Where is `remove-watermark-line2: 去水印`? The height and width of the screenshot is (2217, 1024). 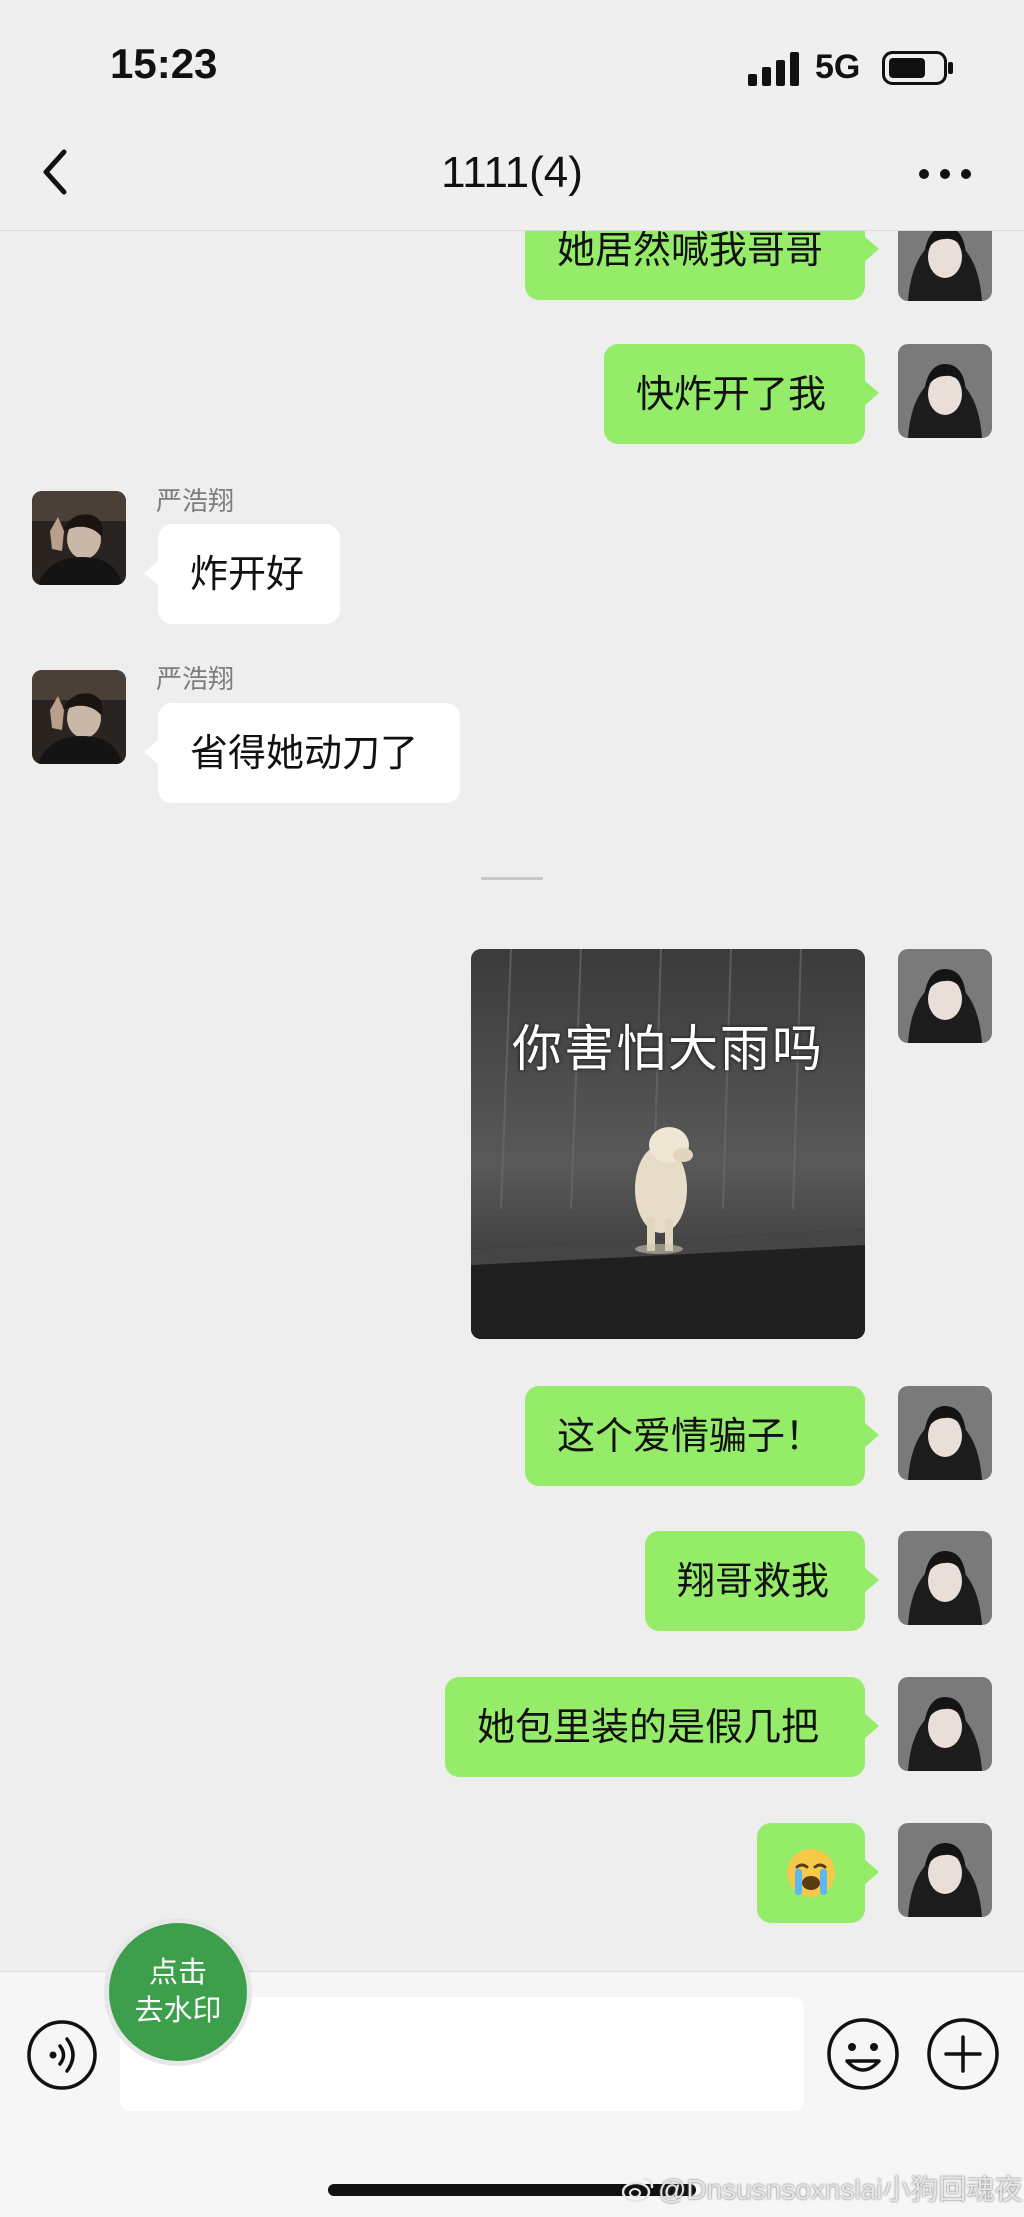
remove-watermark-line2: 去水印 is located at coordinates (178, 2010).